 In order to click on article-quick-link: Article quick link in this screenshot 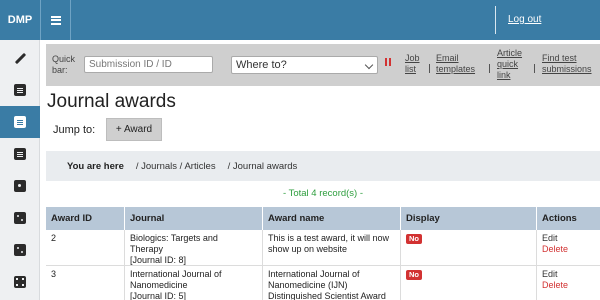, I will do `click(509, 64)`.